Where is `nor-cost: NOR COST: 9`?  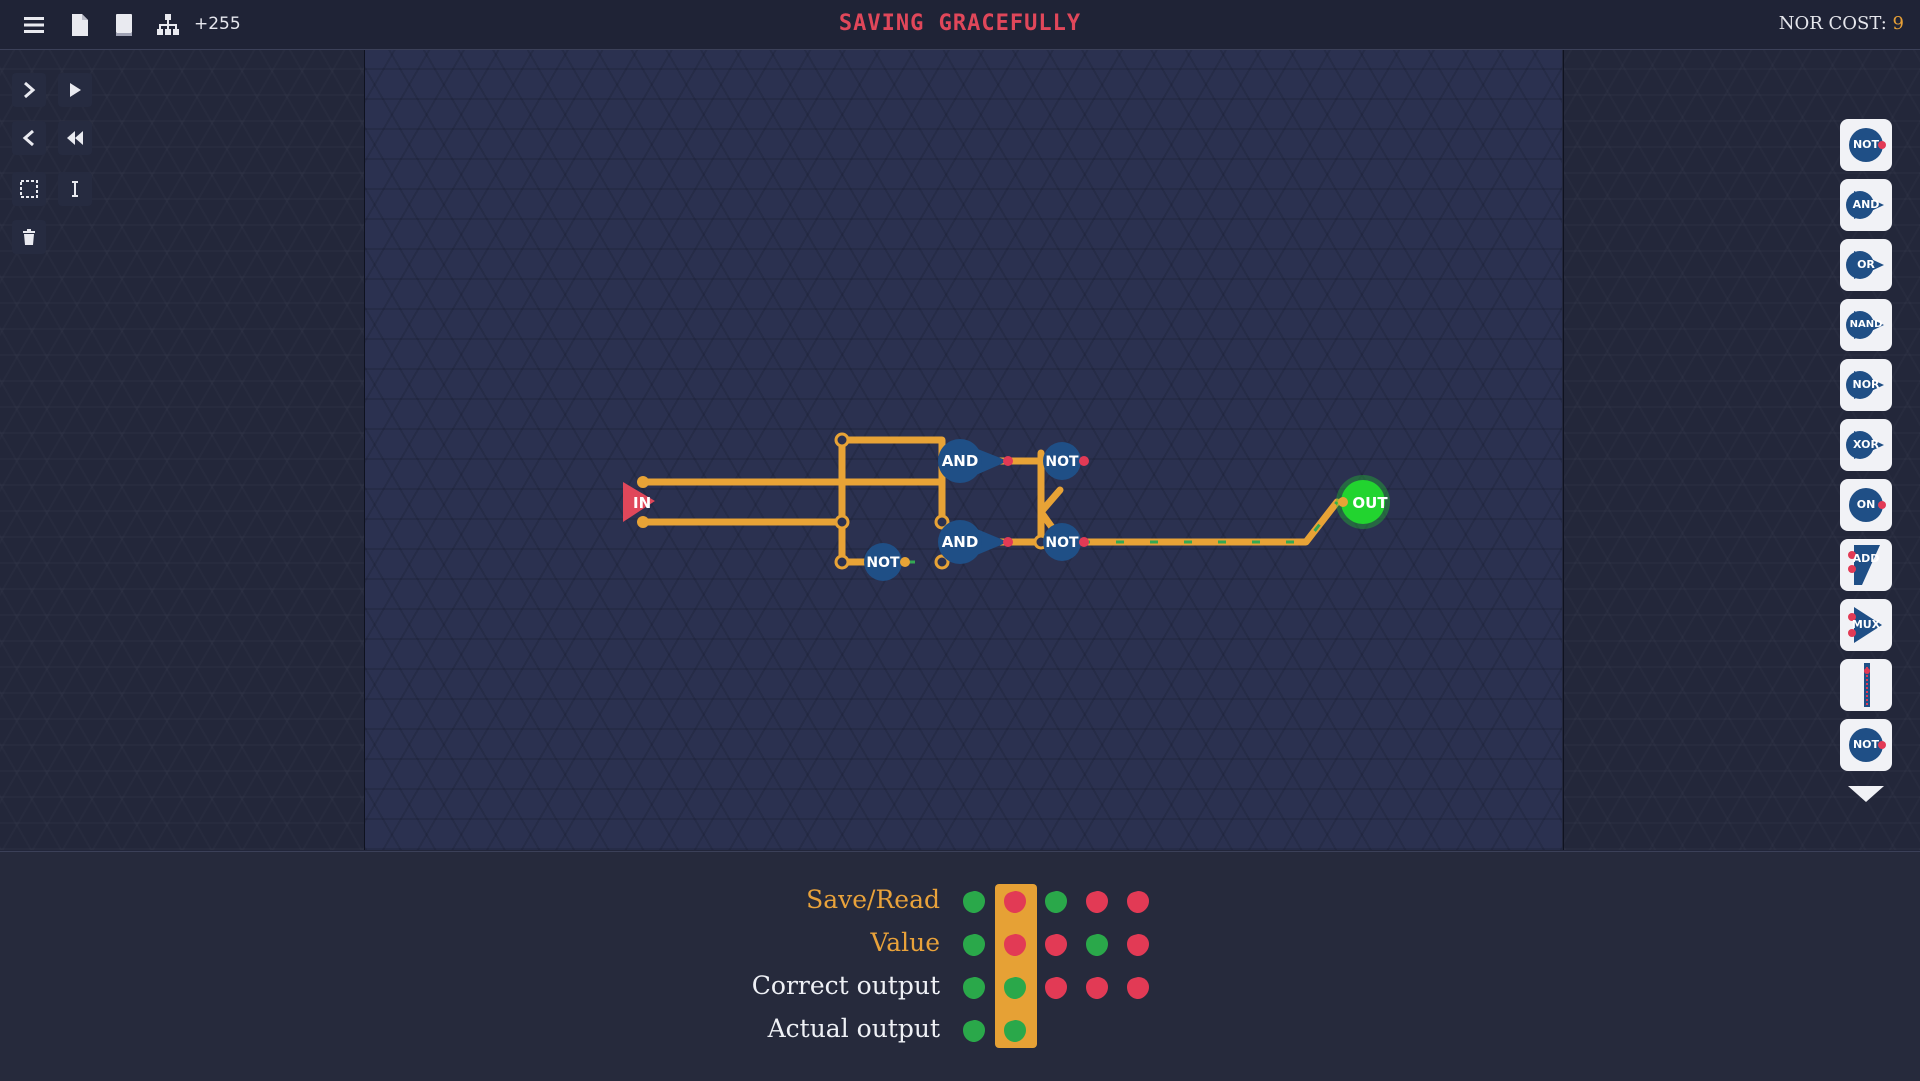
nor-cost: NOR COST: 9 is located at coordinates (1841, 23).